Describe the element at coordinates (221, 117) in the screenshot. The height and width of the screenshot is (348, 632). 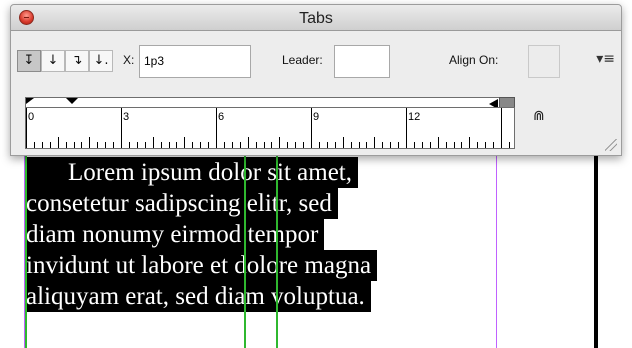
I see `ruler-label: 6` at that location.